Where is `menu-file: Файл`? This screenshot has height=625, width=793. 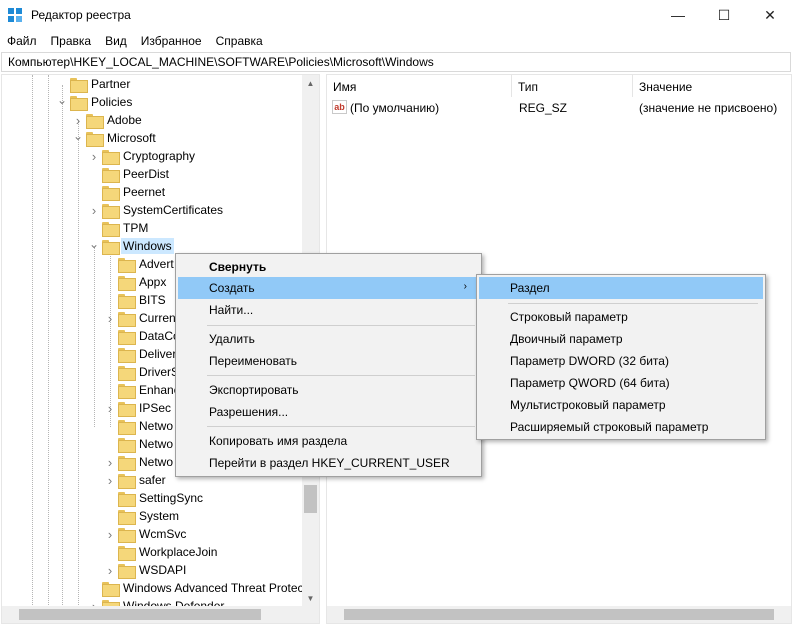
menu-file: Файл is located at coordinates (22, 41).